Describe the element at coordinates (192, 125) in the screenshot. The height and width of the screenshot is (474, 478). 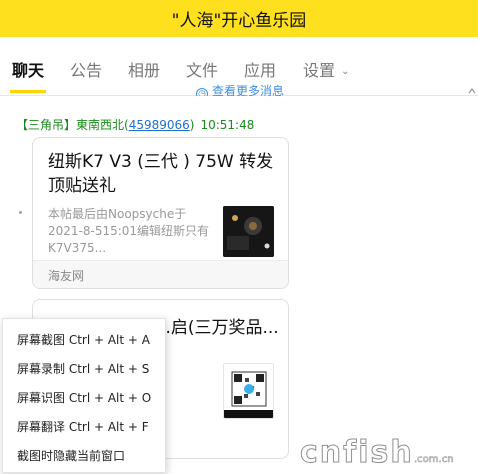
I see `sender-close-paren: )` at that location.